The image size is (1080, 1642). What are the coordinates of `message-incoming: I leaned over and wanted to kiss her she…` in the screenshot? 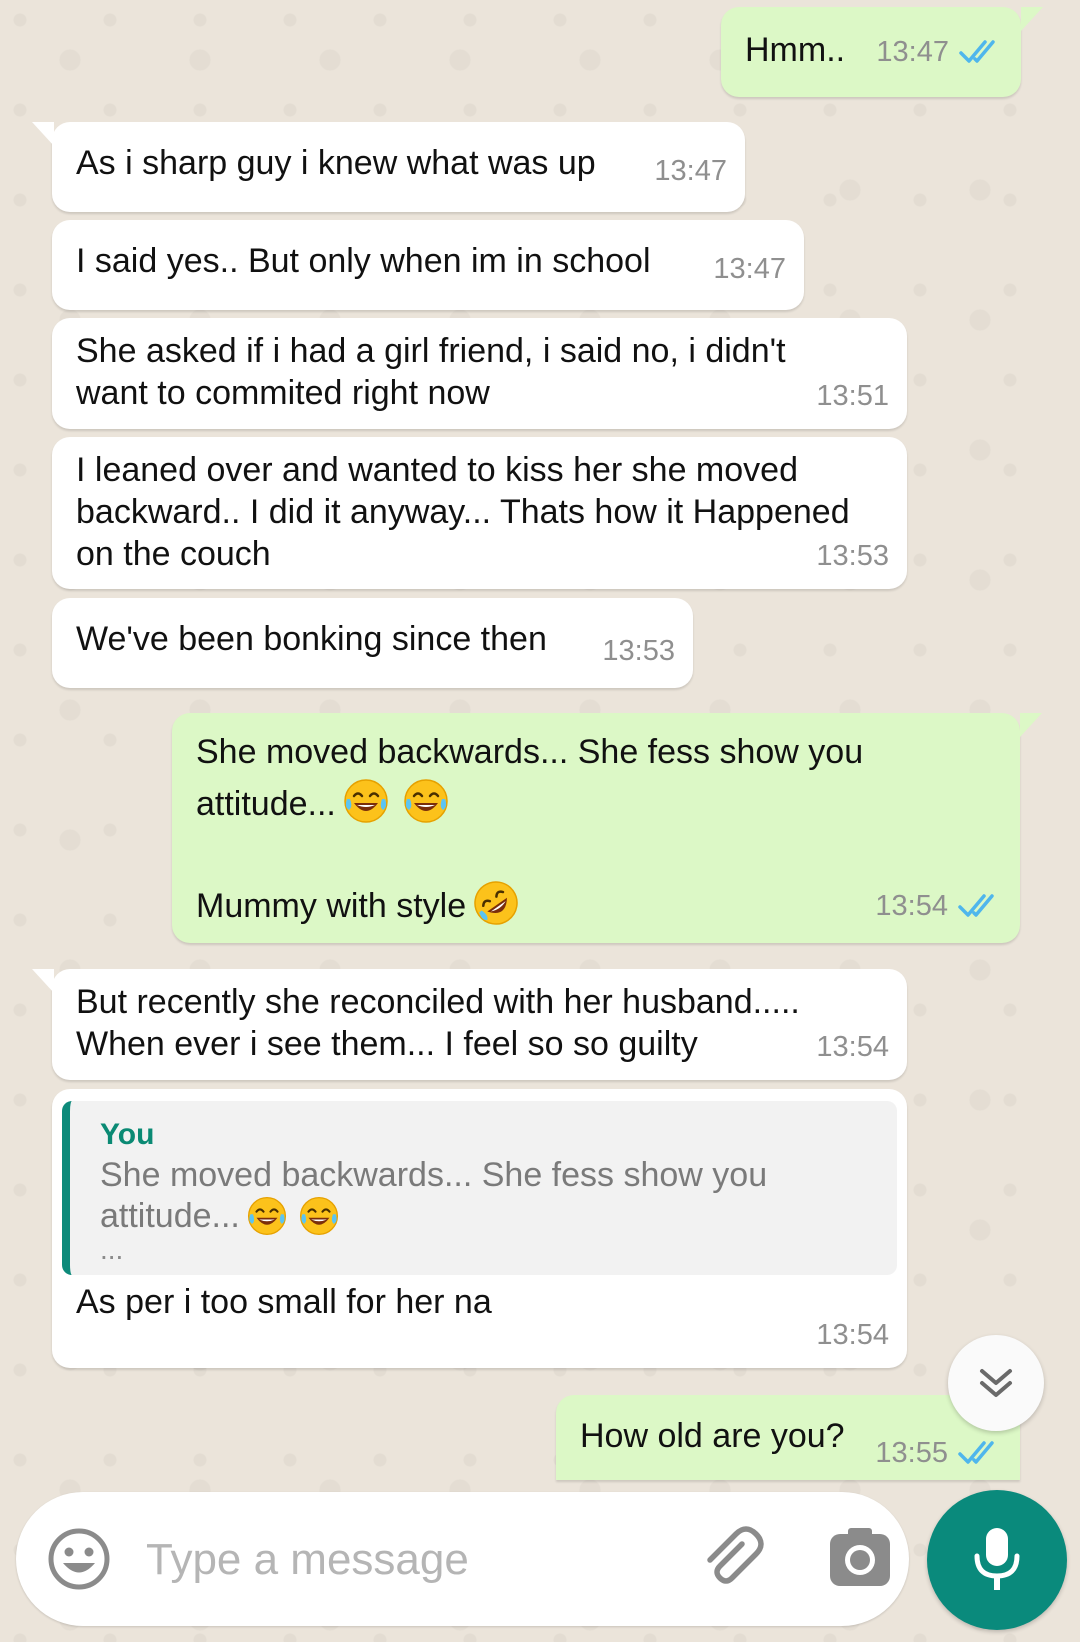 It's located at (479, 513).